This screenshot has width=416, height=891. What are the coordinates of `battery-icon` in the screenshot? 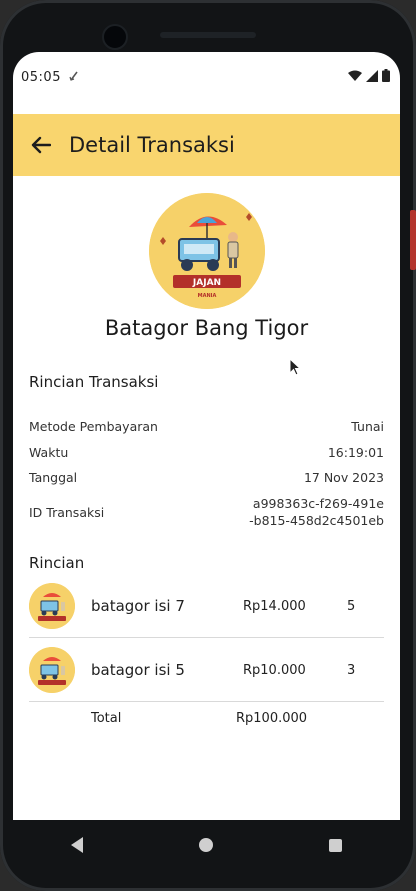 It's located at (386, 77).